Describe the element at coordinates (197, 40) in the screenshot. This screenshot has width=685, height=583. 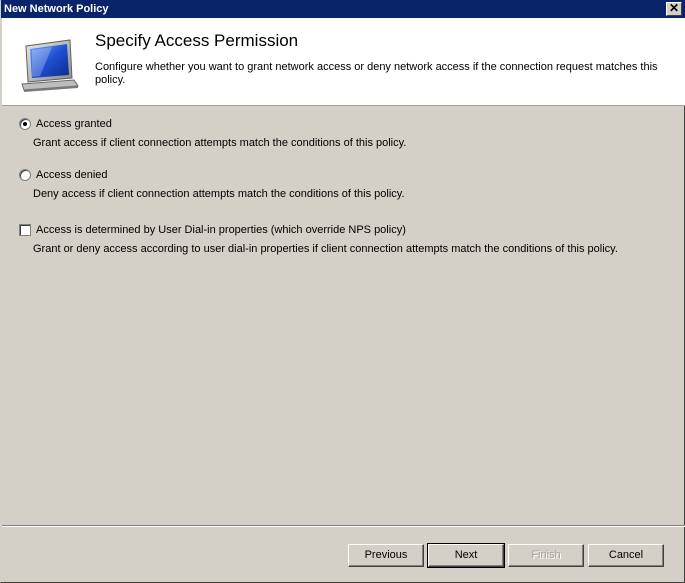
I see `page-title: Specify Access Permission` at that location.